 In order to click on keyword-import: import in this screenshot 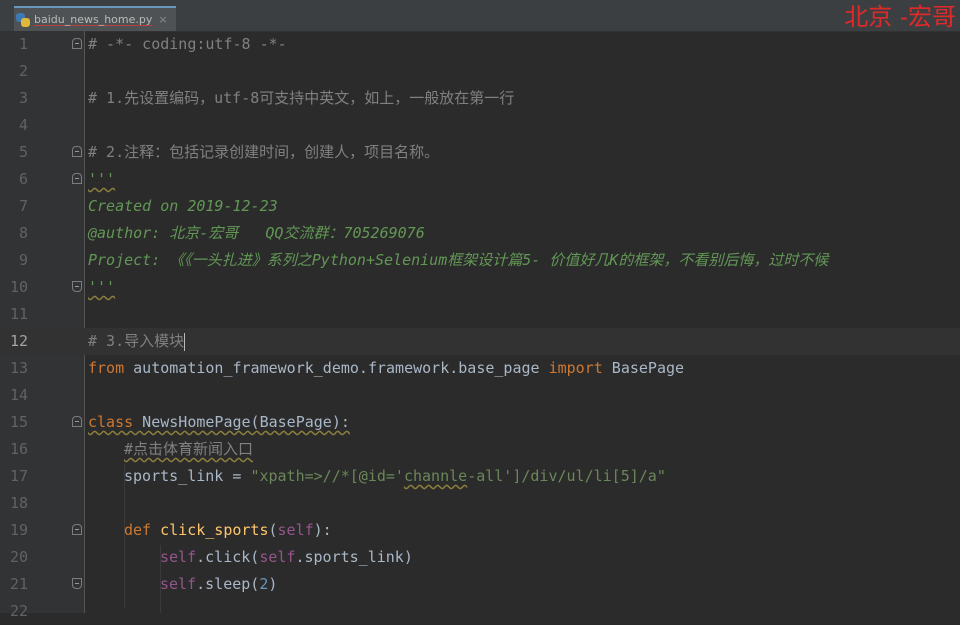, I will do `click(575, 368)`.